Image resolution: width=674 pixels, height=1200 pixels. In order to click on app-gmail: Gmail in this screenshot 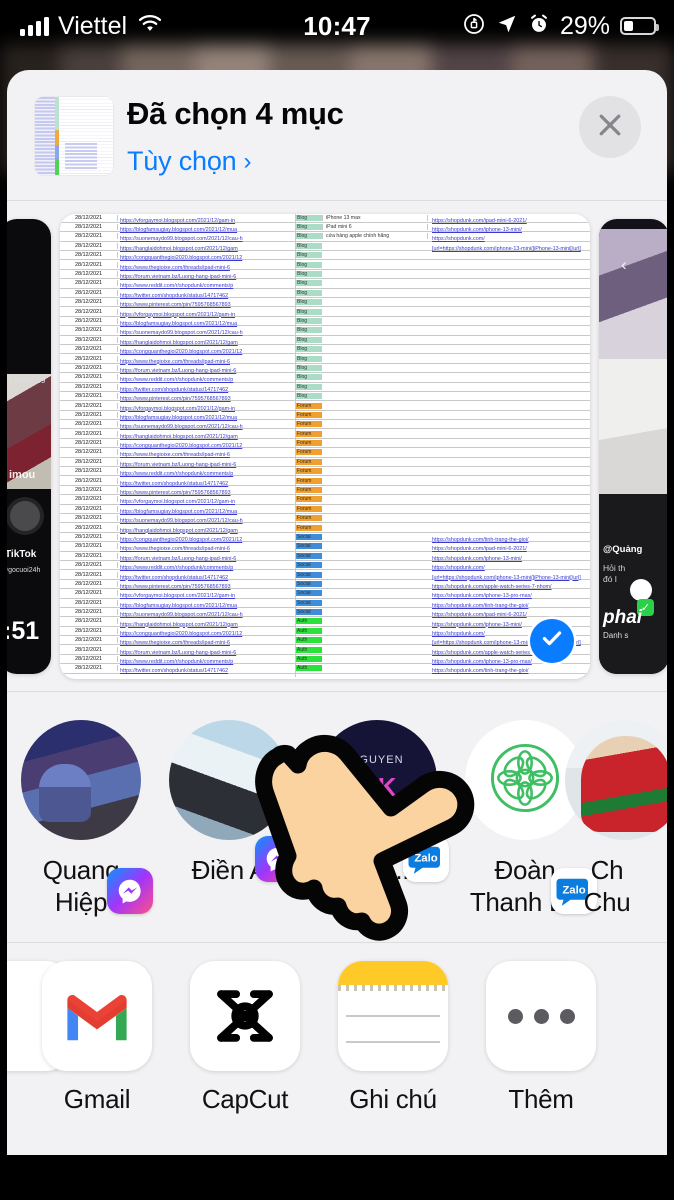, I will do `click(97, 1038)`.